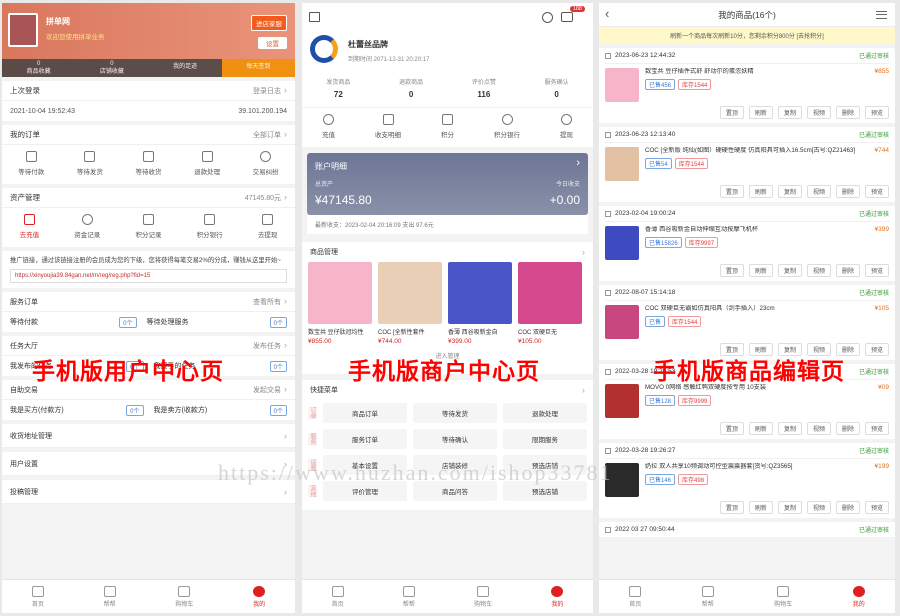 This screenshot has height=616, width=900. I want to click on menu-item: 商品订单, so click(365, 413).